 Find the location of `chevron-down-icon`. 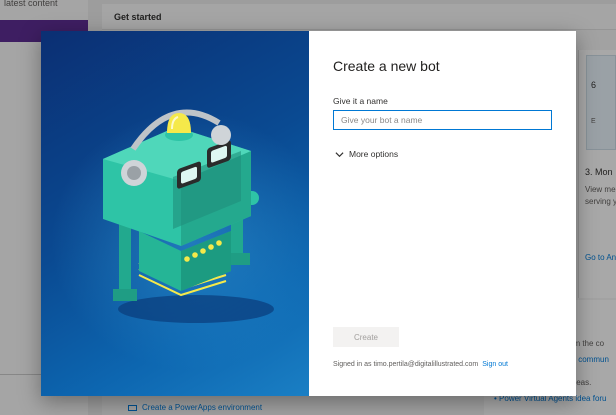

chevron-down-icon is located at coordinates (339, 154).